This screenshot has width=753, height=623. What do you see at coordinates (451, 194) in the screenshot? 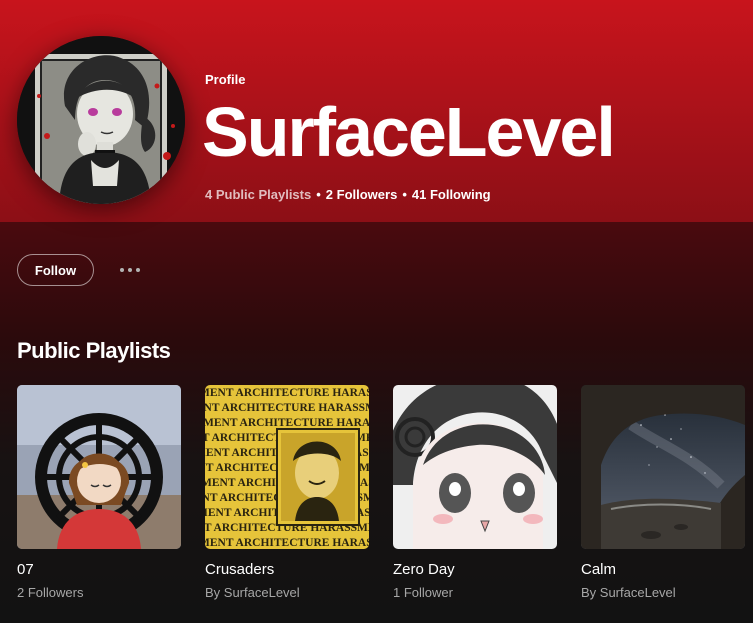
I see `following-count: 41 Following` at bounding box center [451, 194].